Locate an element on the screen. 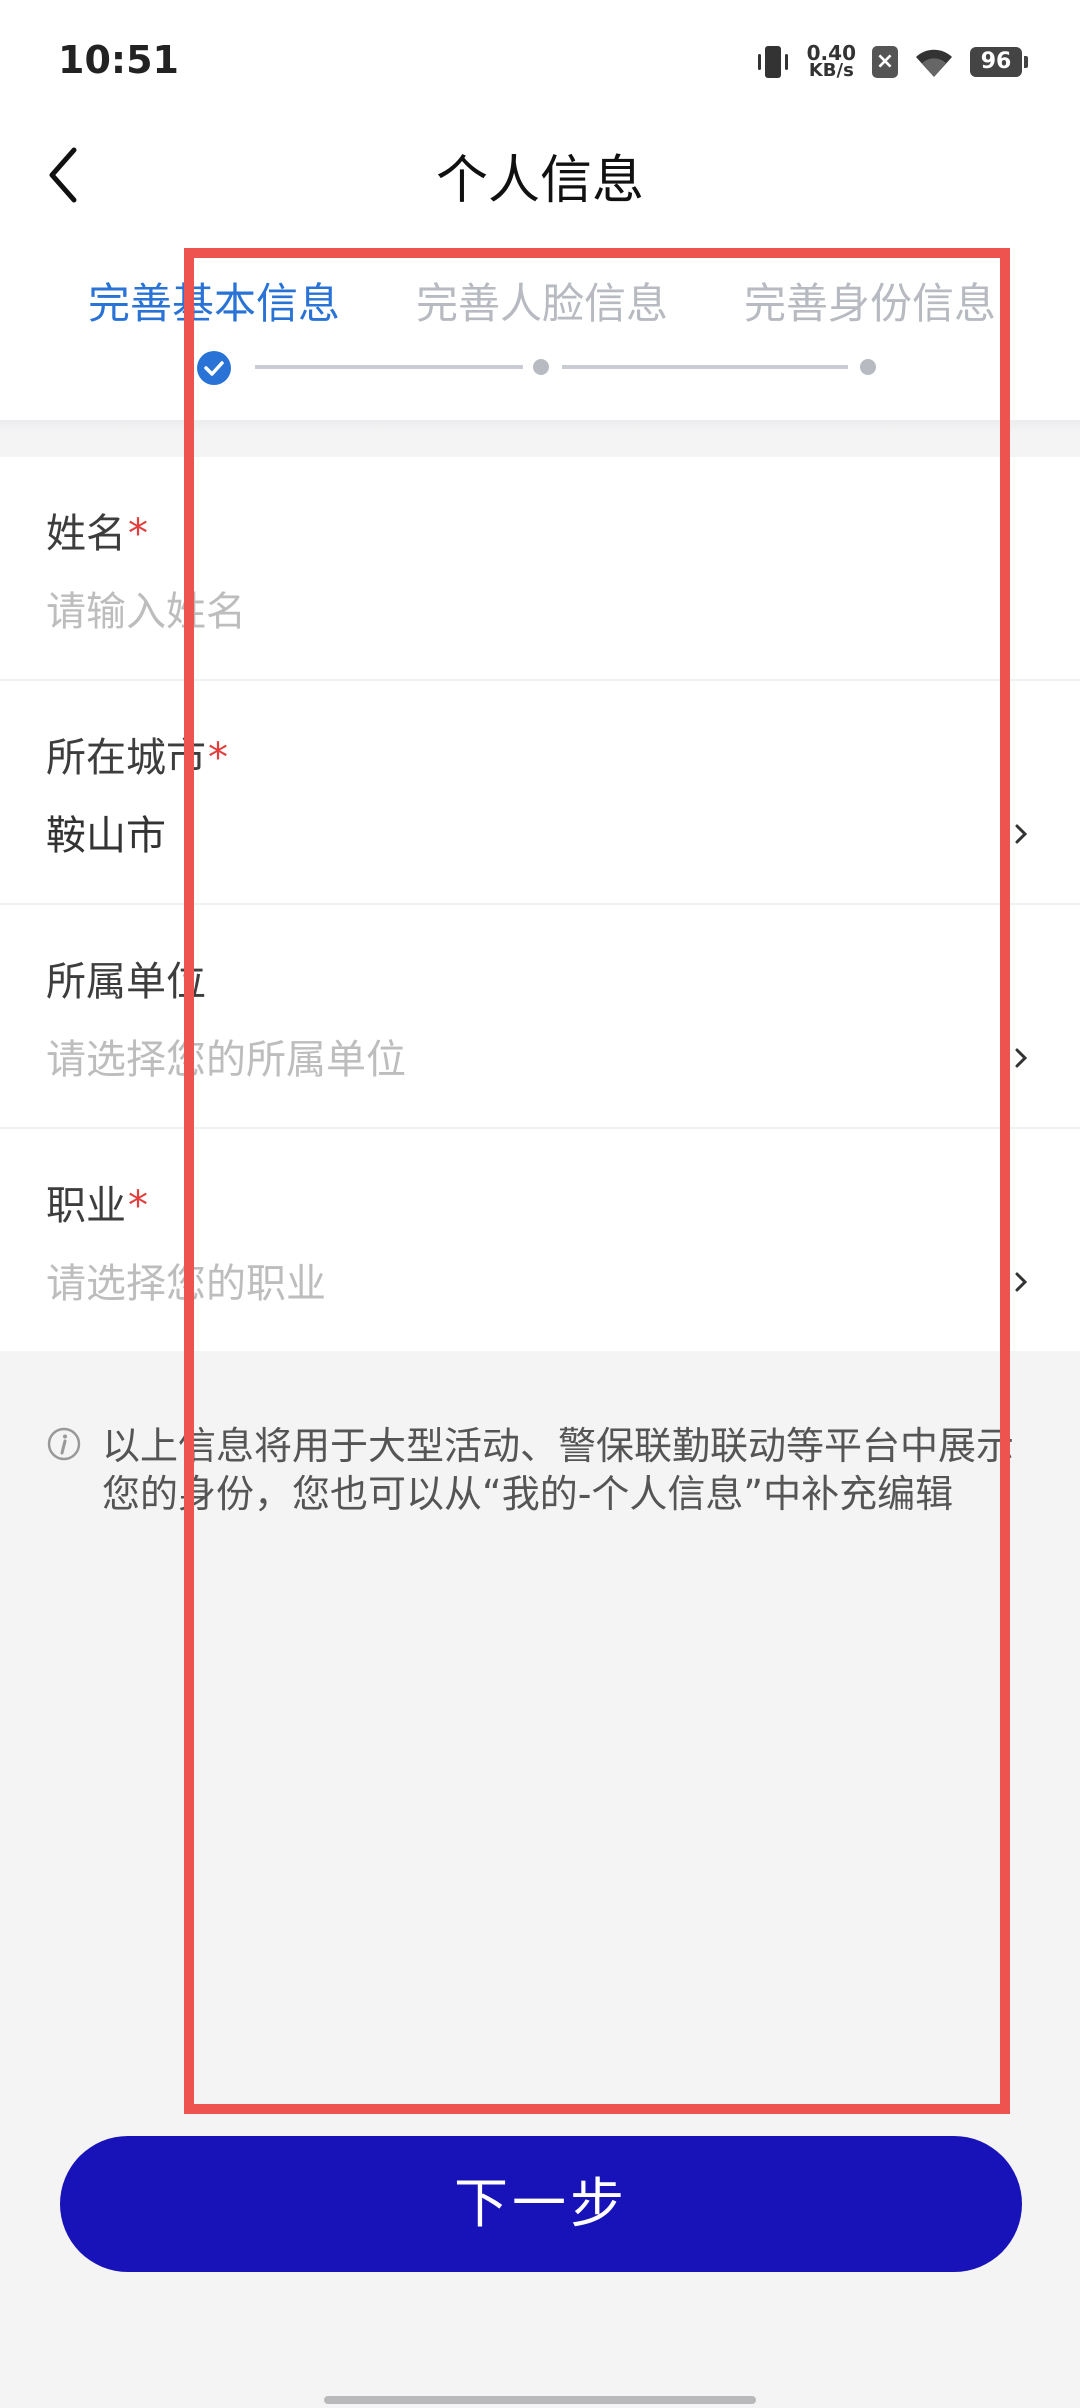  organization-field: 所属单位 请选择您的所属单位 is located at coordinates (540, 1017).